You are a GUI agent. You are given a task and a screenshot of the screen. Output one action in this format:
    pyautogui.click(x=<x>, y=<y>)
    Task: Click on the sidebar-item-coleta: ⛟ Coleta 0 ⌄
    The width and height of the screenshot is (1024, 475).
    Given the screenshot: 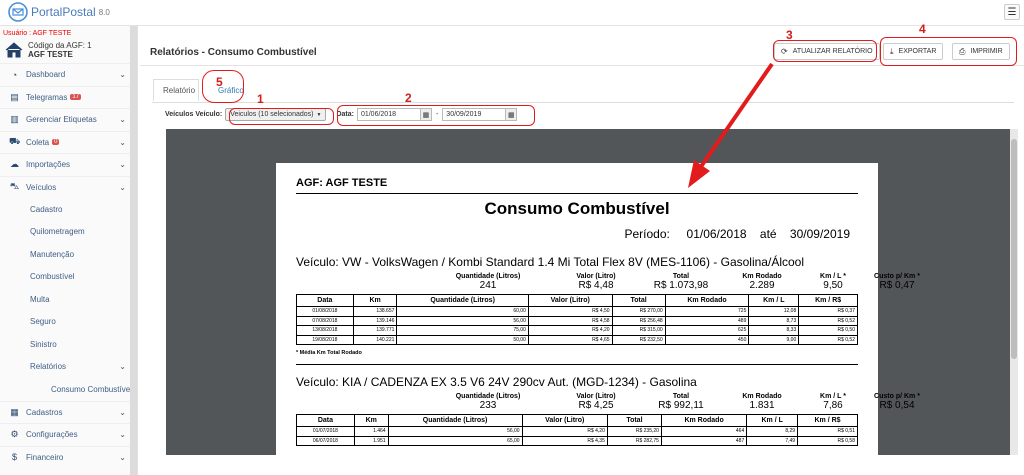 What is the action you would take?
    pyautogui.click(x=68, y=142)
    